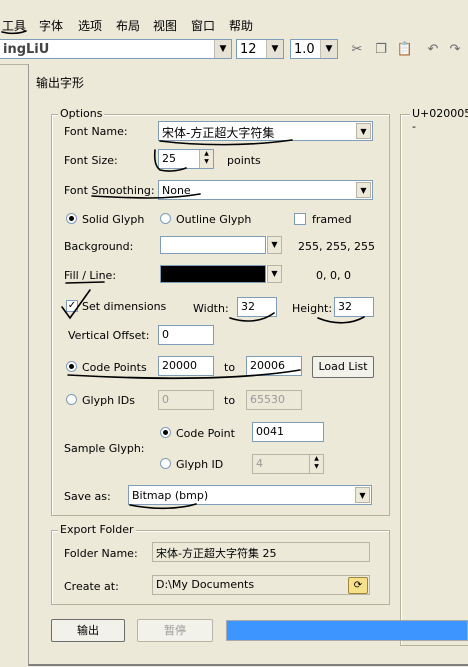 This screenshot has width=468, height=667. Describe the element at coordinates (304, 49) in the screenshot. I see `line-spacing-text: 1.0` at that location.